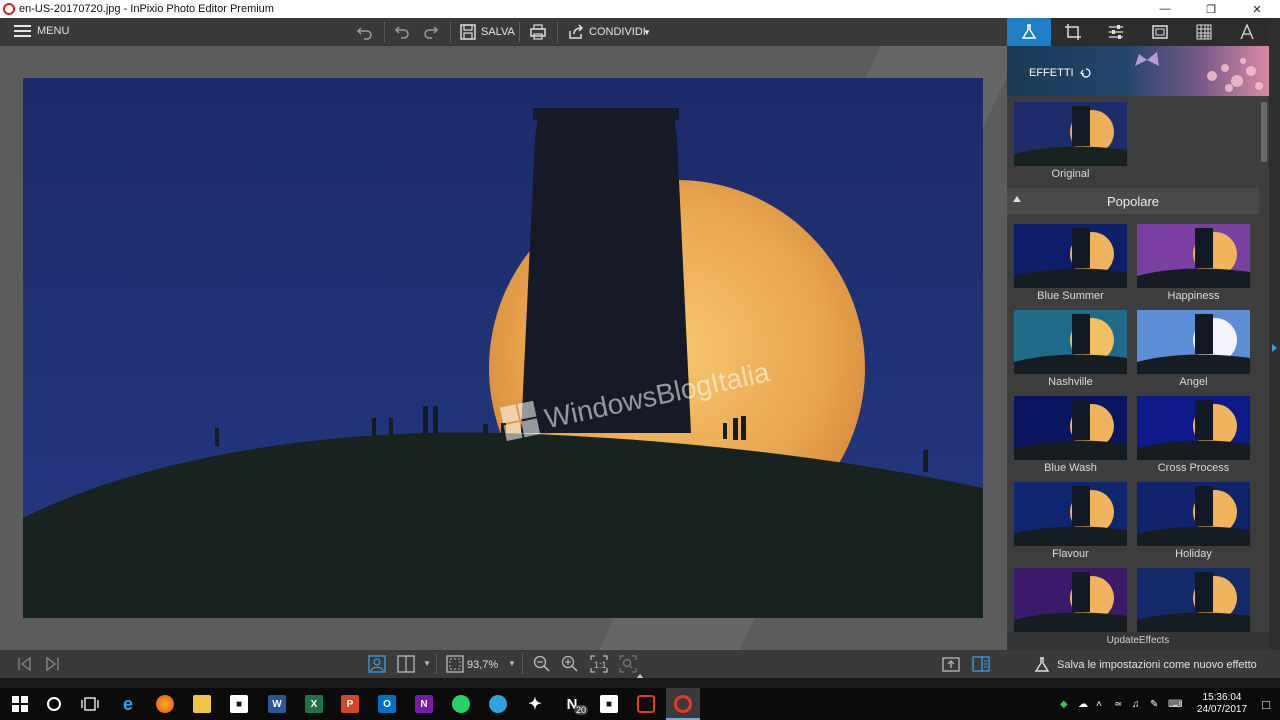  I want to click on action-center-icon: □, so click(1266, 704).